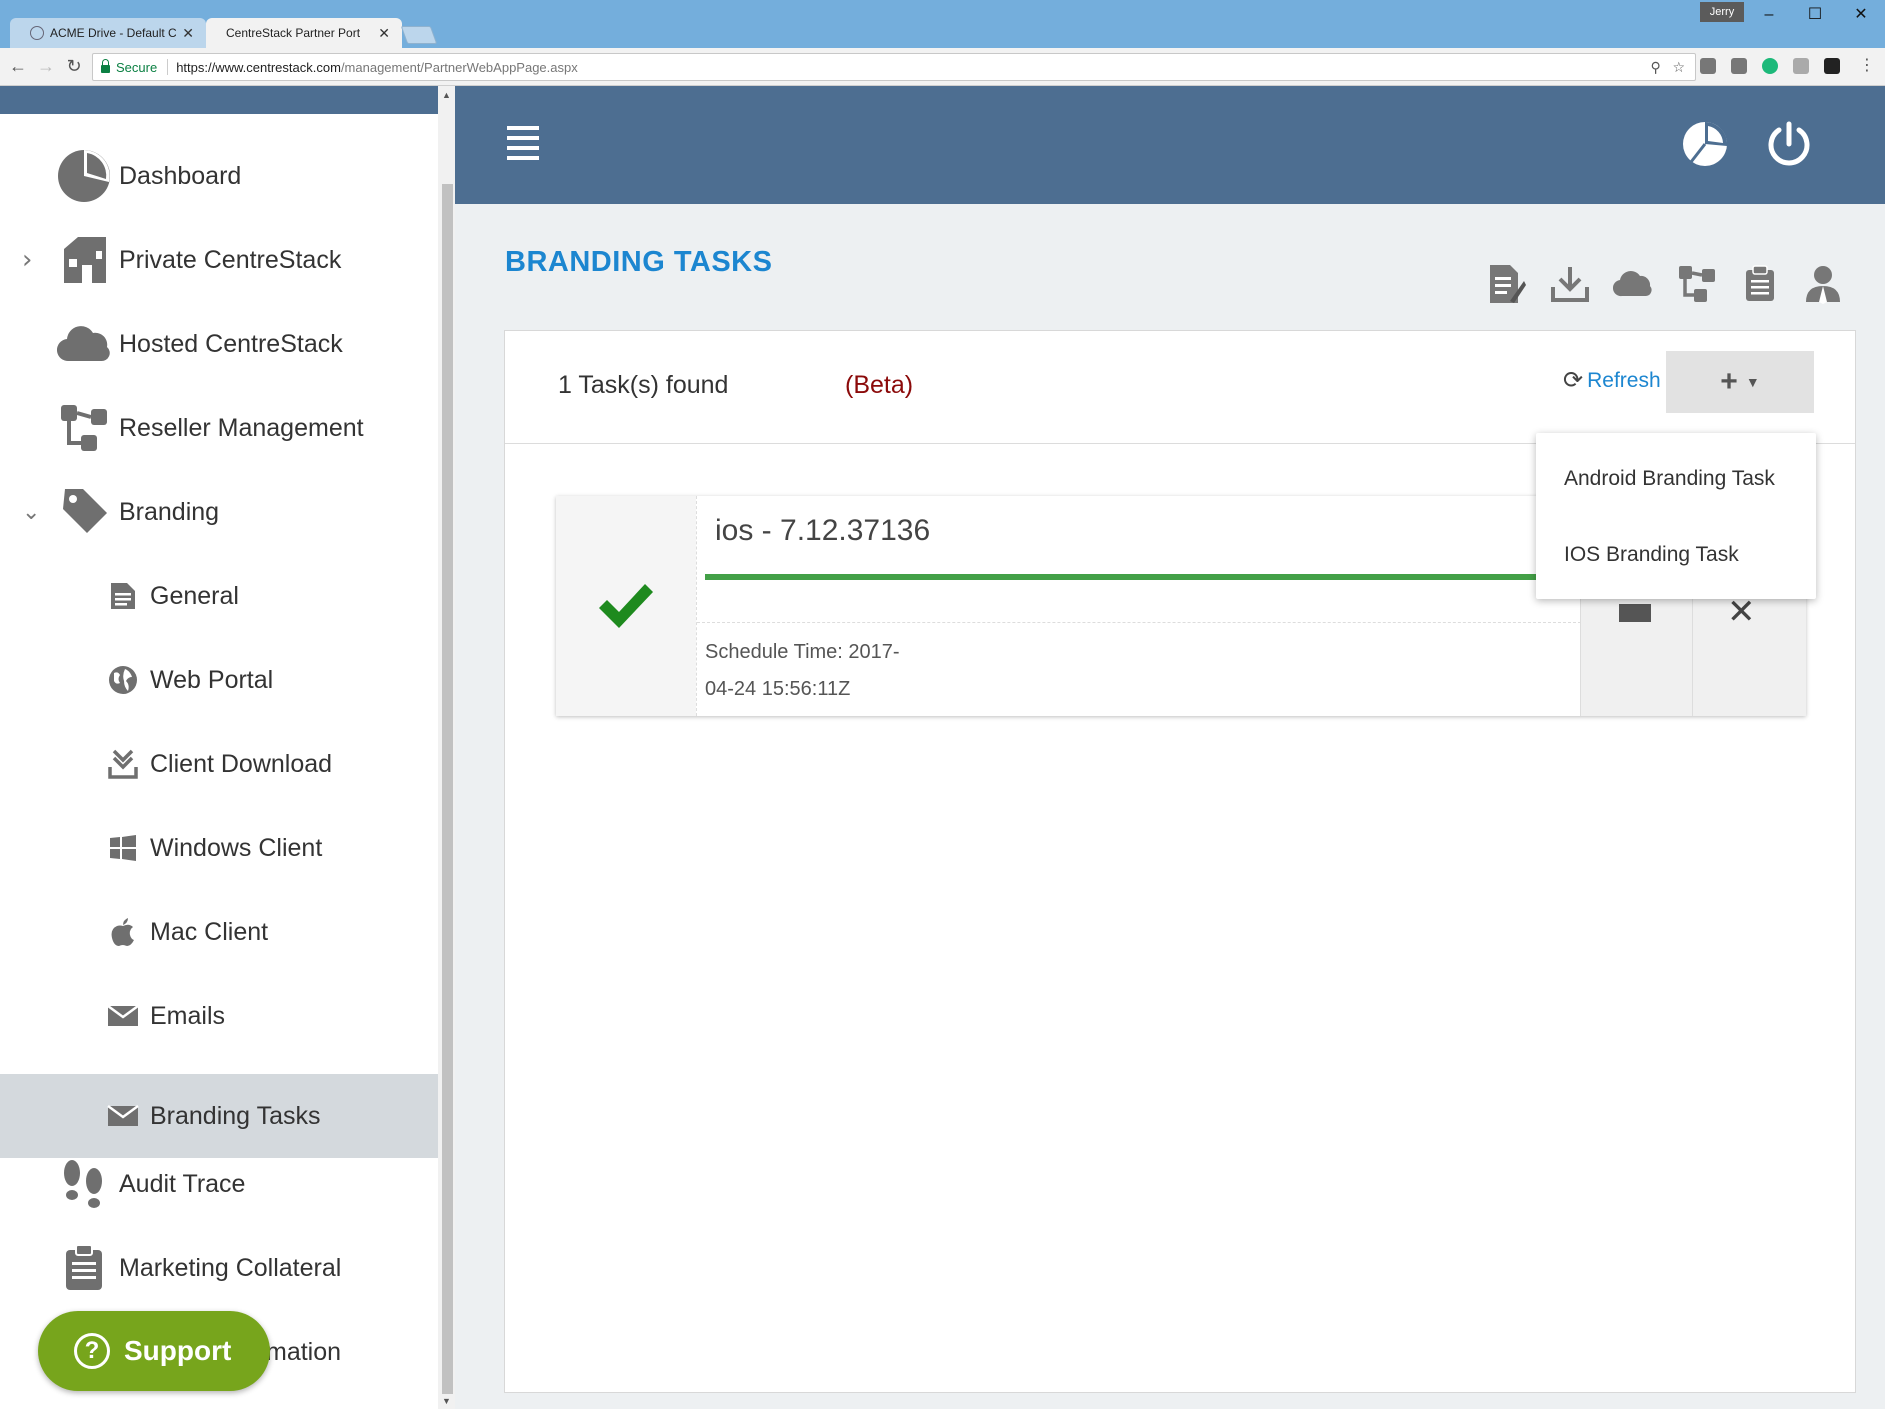 The width and height of the screenshot is (1885, 1409). I want to click on pie-chart-icon, so click(84, 176).